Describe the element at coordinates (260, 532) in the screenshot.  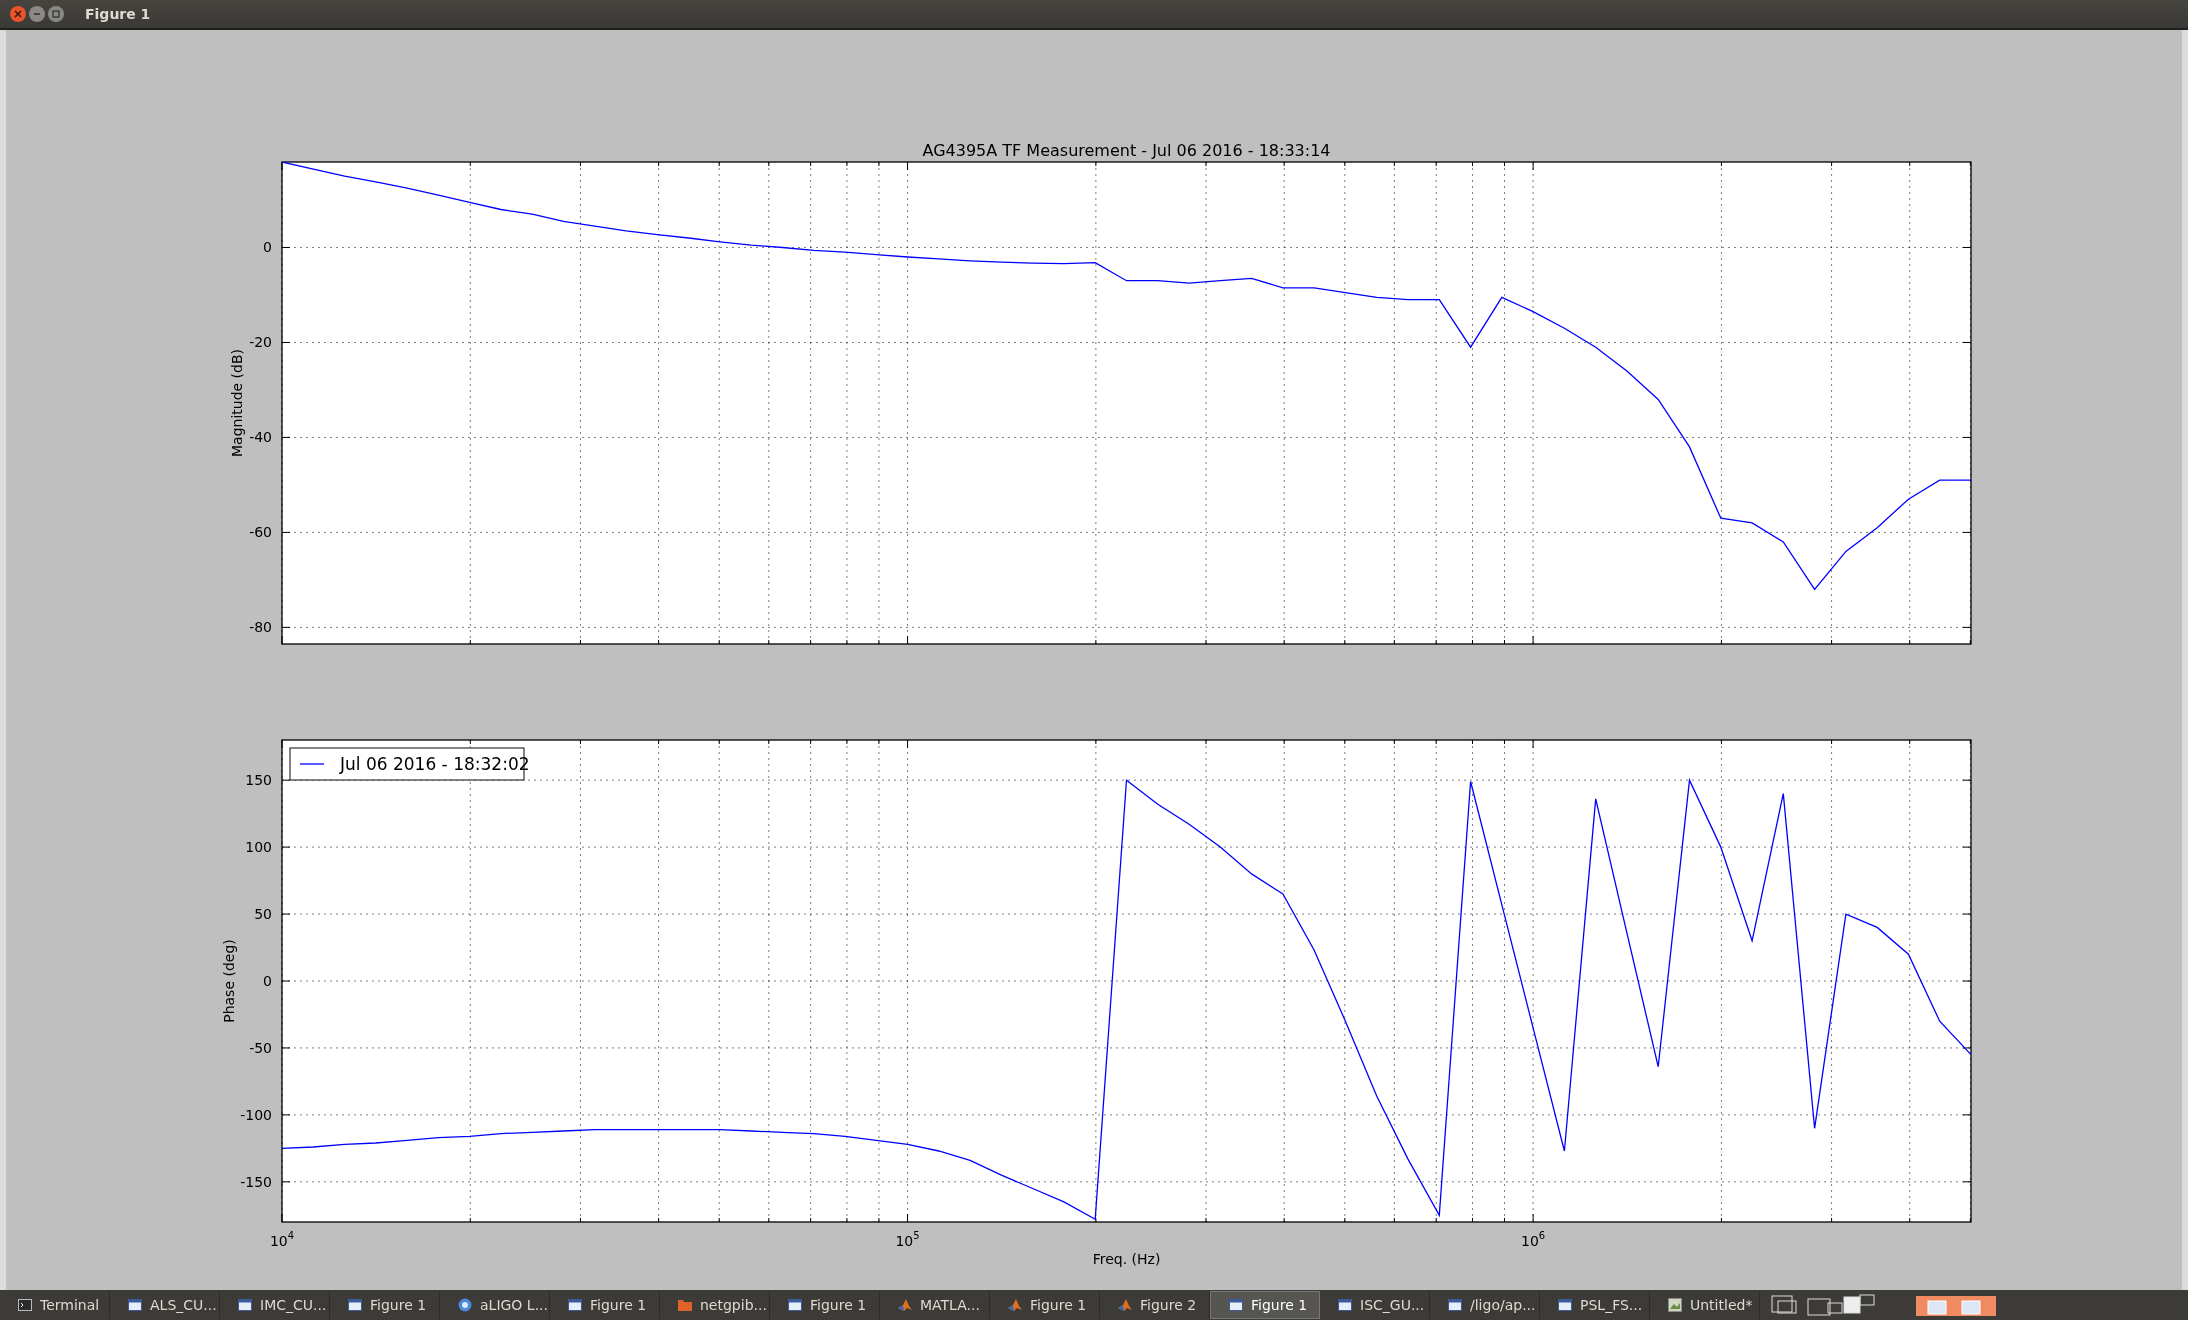
I see `tick-label: -60` at that location.